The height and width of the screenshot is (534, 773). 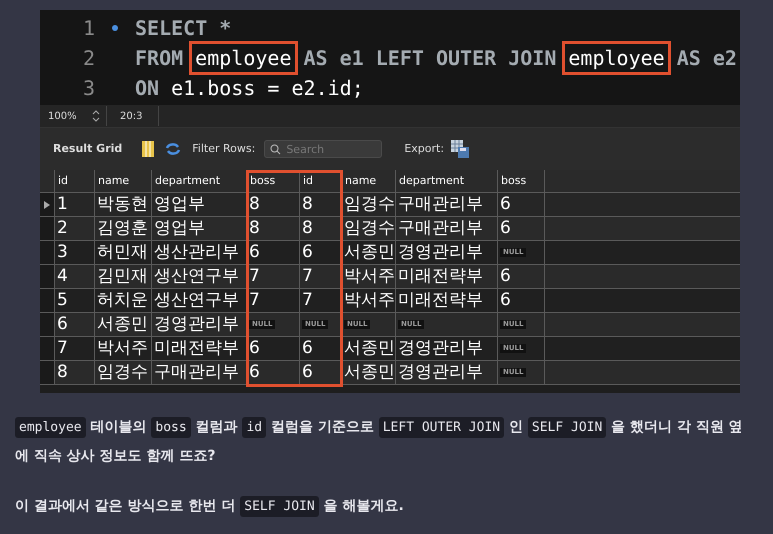 I want to click on export-label: Export:, so click(x=424, y=148).